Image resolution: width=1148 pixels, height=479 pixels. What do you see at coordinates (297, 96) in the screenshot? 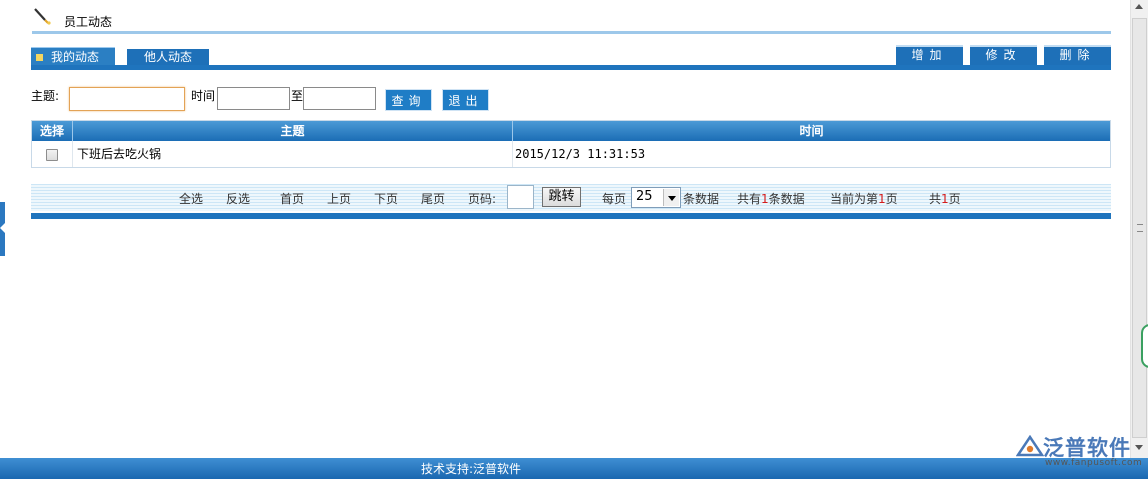
I see `to-label: 至` at bounding box center [297, 96].